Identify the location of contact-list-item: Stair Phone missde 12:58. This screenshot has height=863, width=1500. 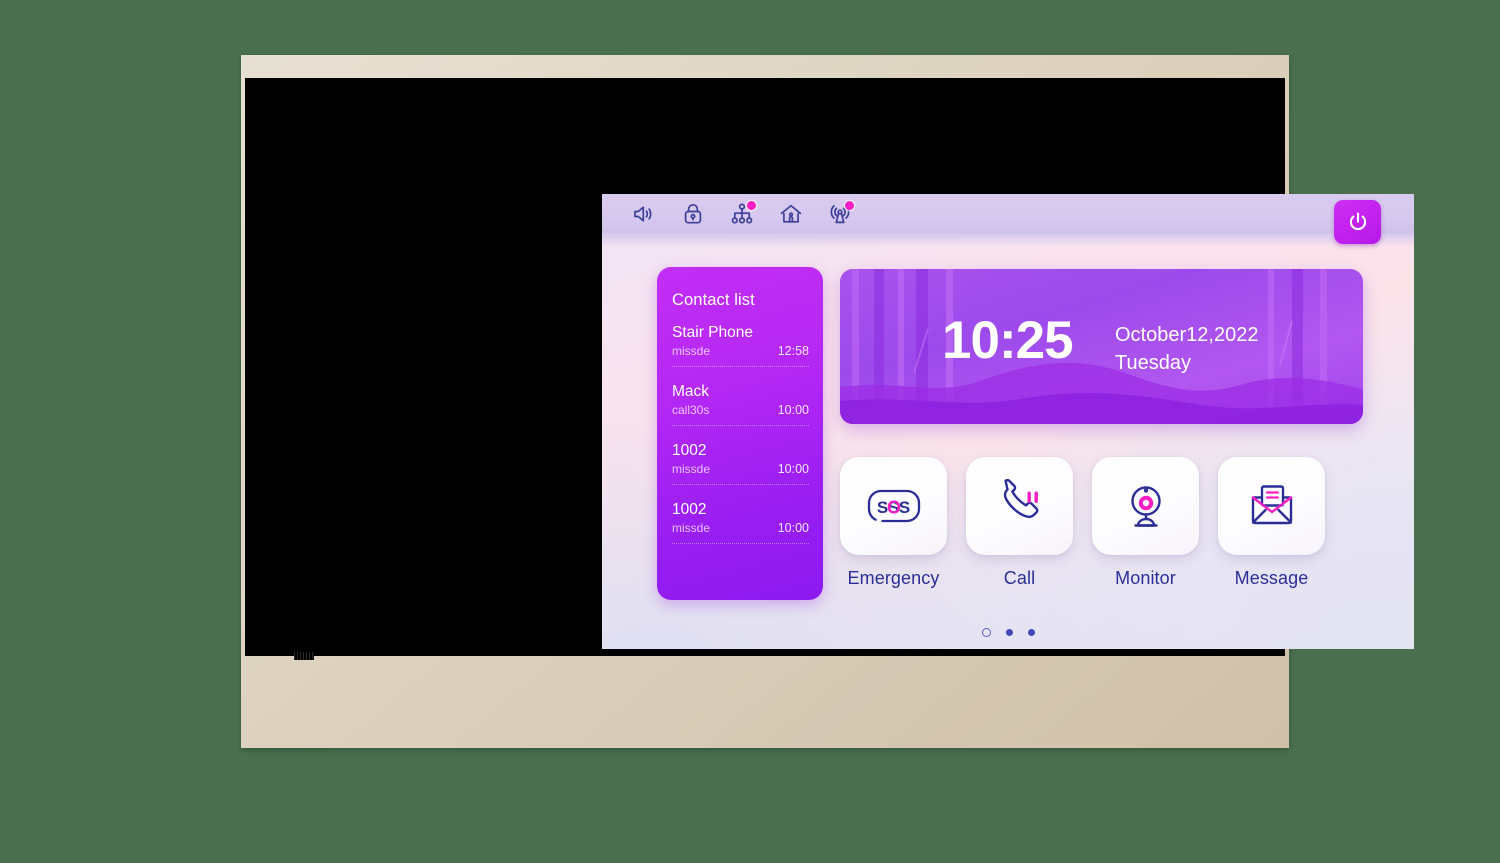
(740, 348).